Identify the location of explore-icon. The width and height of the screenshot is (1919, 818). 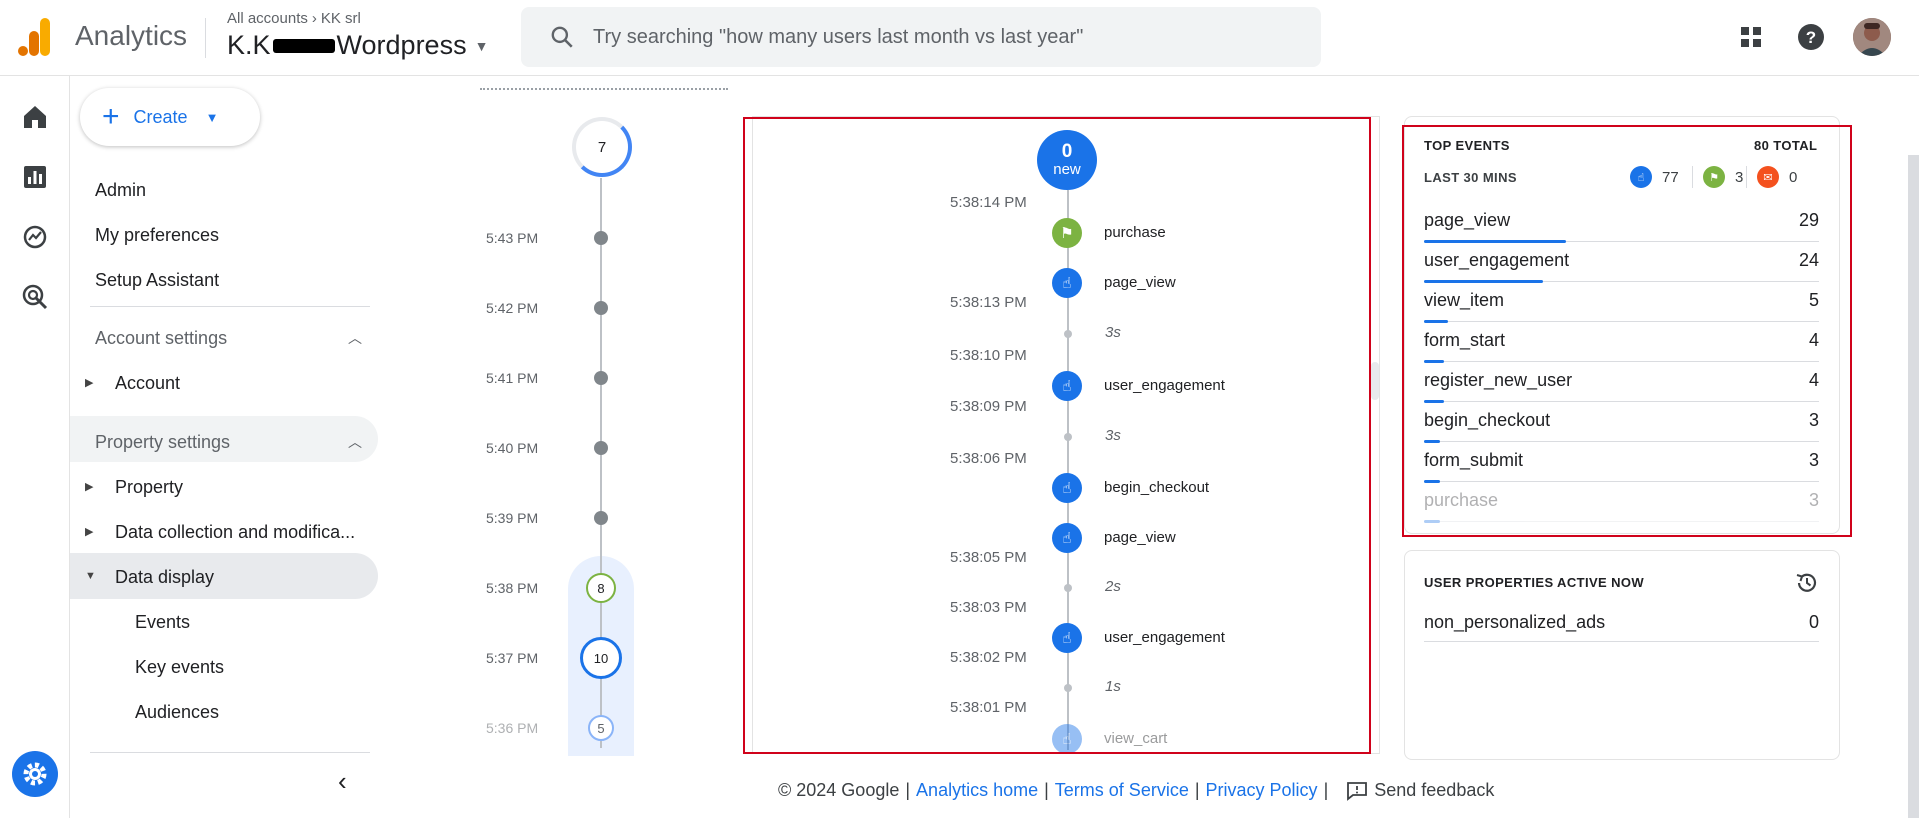
(35, 237).